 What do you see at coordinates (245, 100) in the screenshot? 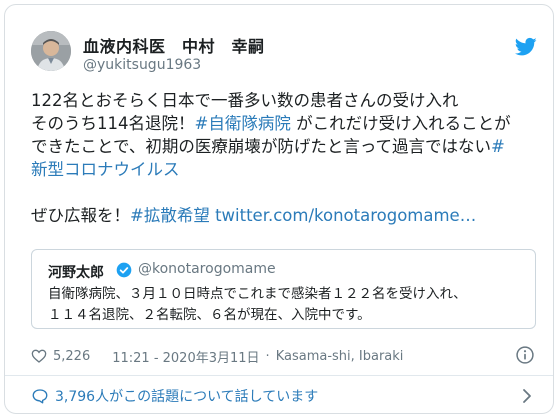
I see `tweet-text-segment: 122名とおそらく日本で一番多い数の患者さんの受け入れ` at bounding box center [245, 100].